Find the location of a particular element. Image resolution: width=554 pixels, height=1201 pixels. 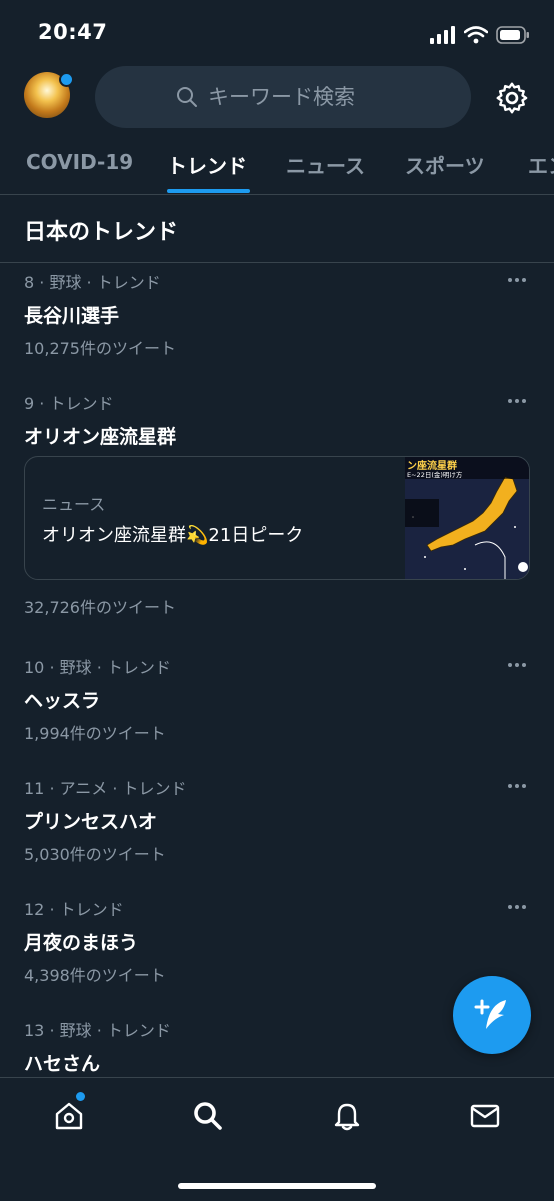

trend-name: プリンセスハオ is located at coordinates (91, 822).